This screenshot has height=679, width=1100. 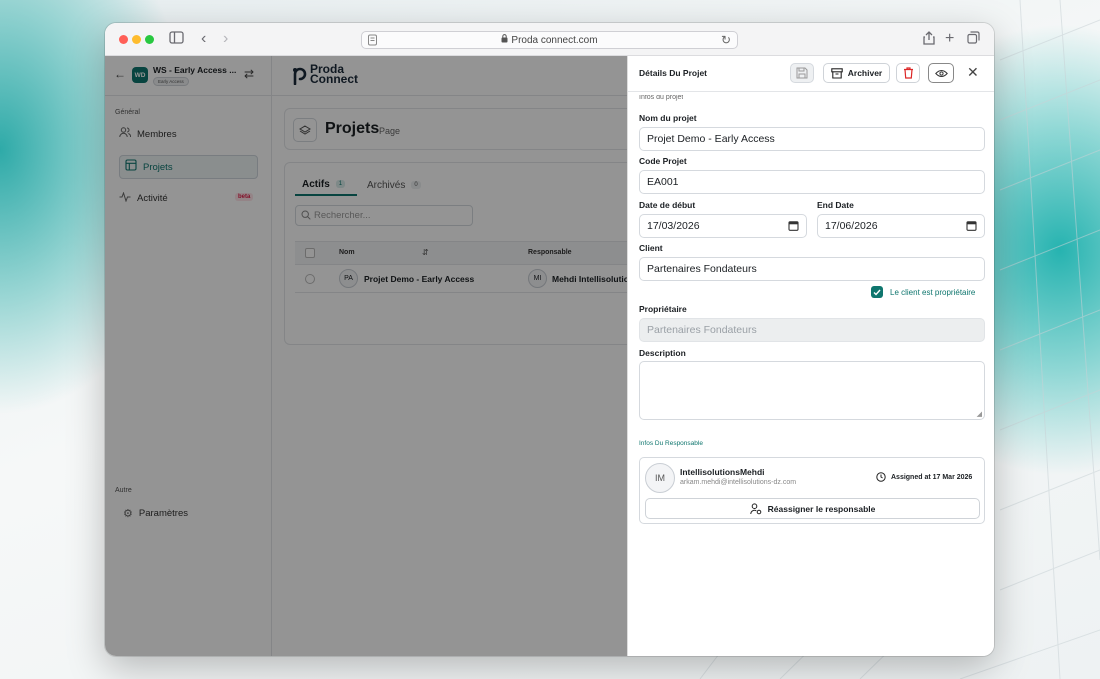 What do you see at coordinates (673, 226) in the screenshot?
I see `start-date-value: 17/03/2026` at bounding box center [673, 226].